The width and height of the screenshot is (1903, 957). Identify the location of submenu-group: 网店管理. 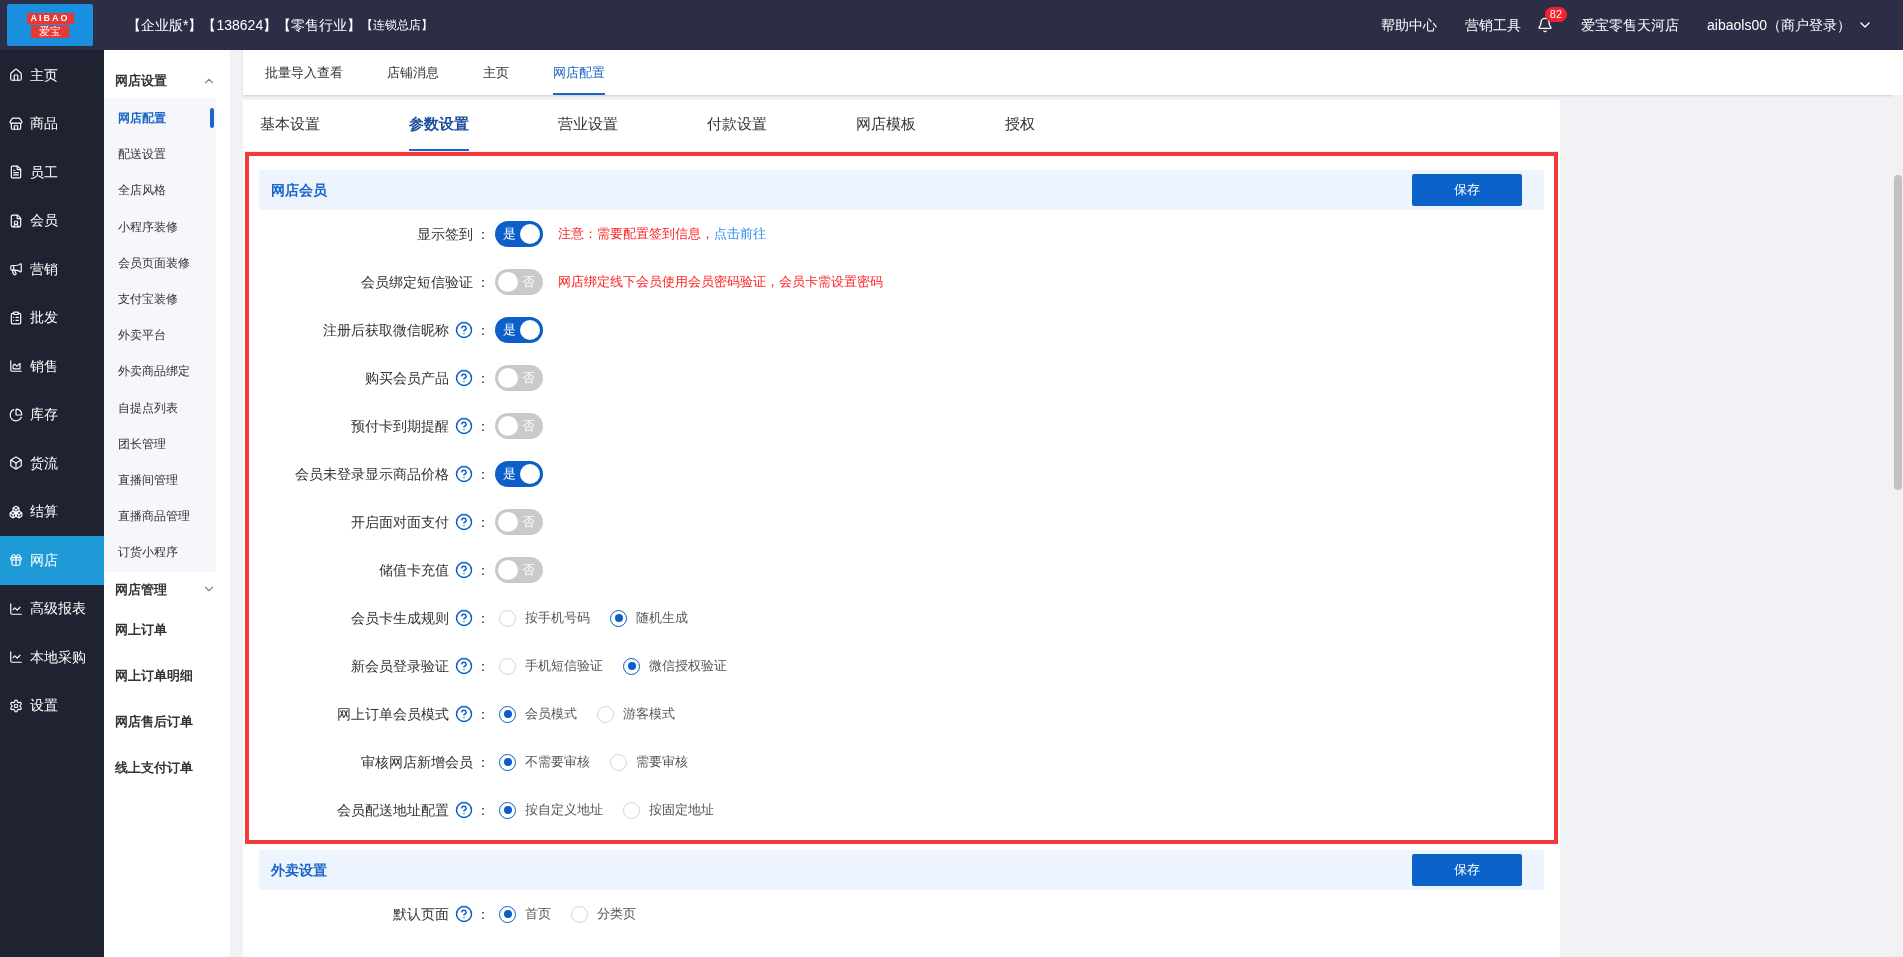
(167, 589).